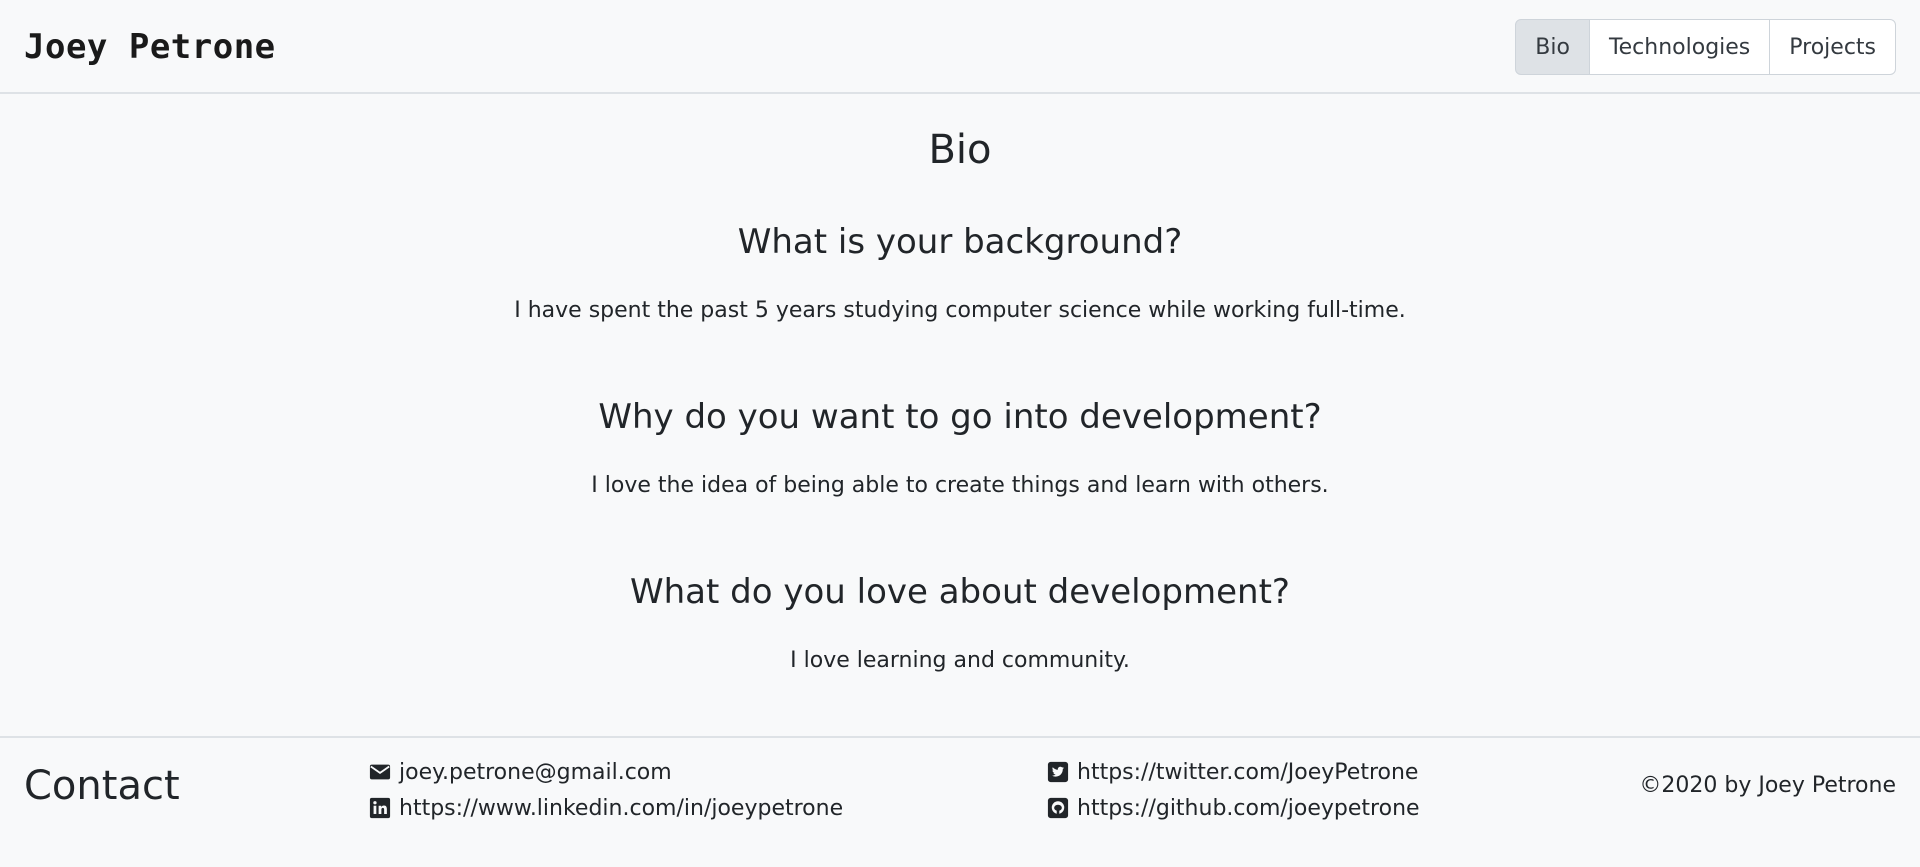  What do you see at coordinates (960, 242) in the screenshot?
I see `question-heading: What is your background?` at bounding box center [960, 242].